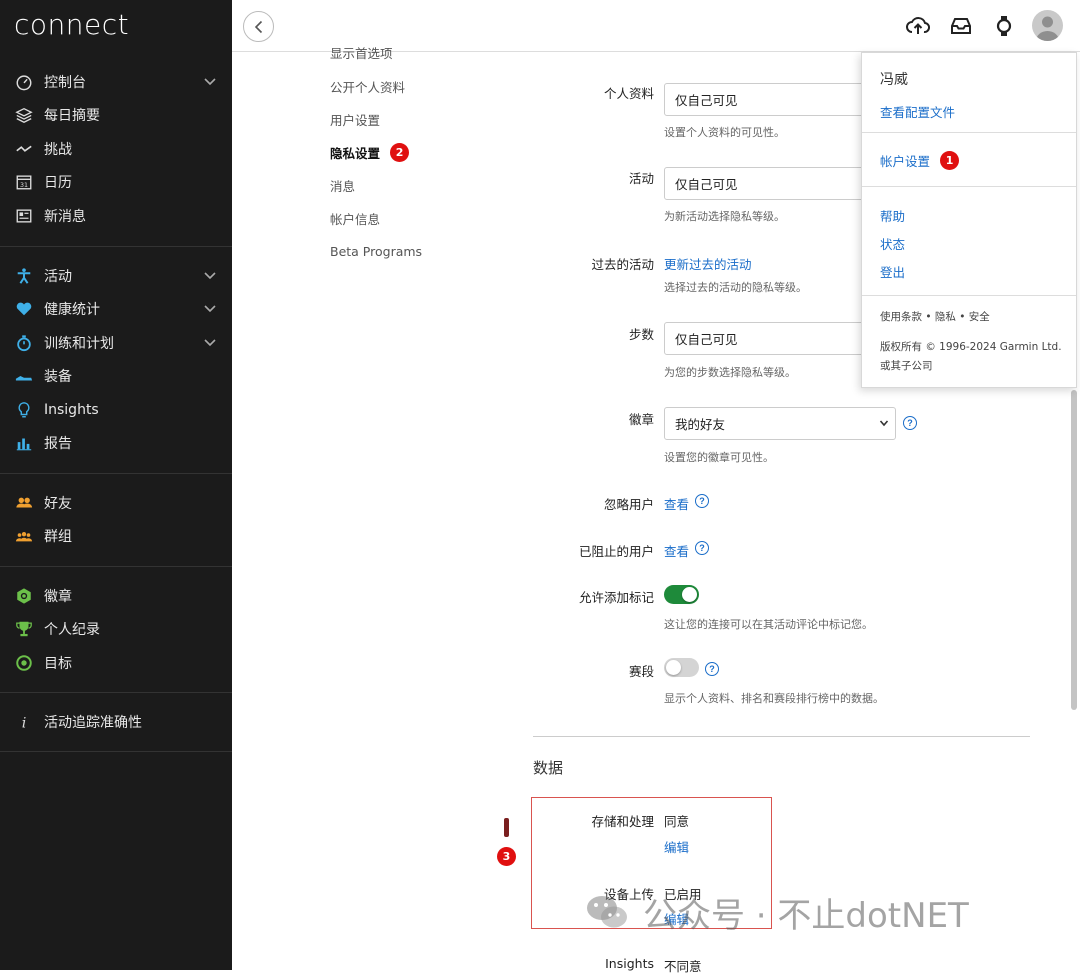 The image size is (1080, 975). I want to click on lightbulb-icon, so click(24, 410).